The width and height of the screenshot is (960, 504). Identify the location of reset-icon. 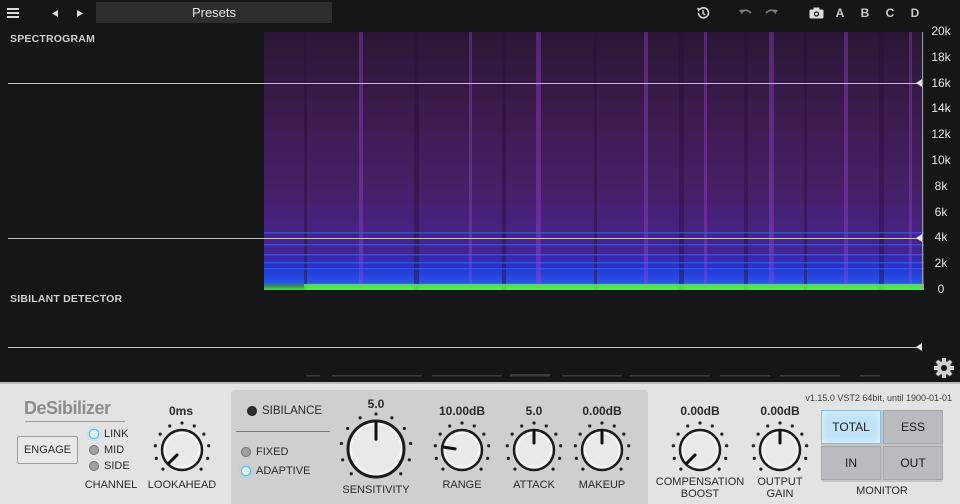
(703, 13).